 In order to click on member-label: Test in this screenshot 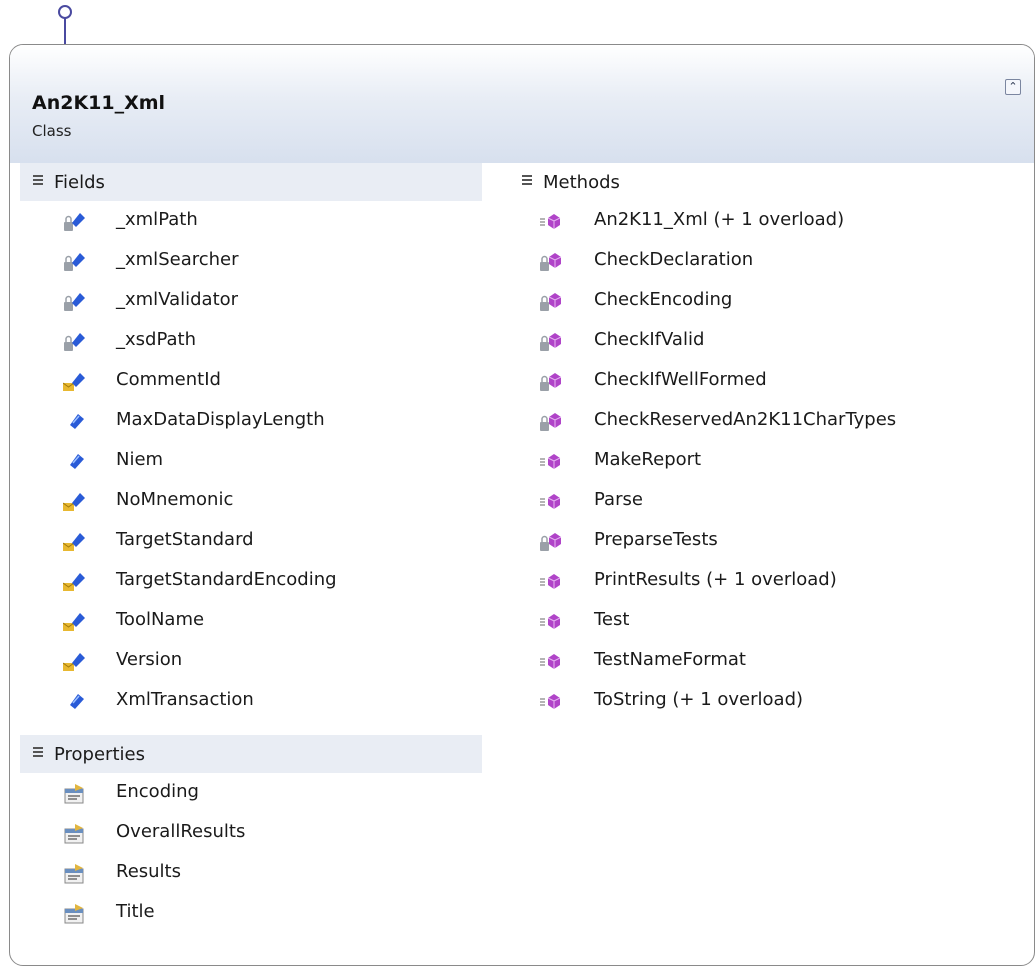, I will do `click(612, 619)`.